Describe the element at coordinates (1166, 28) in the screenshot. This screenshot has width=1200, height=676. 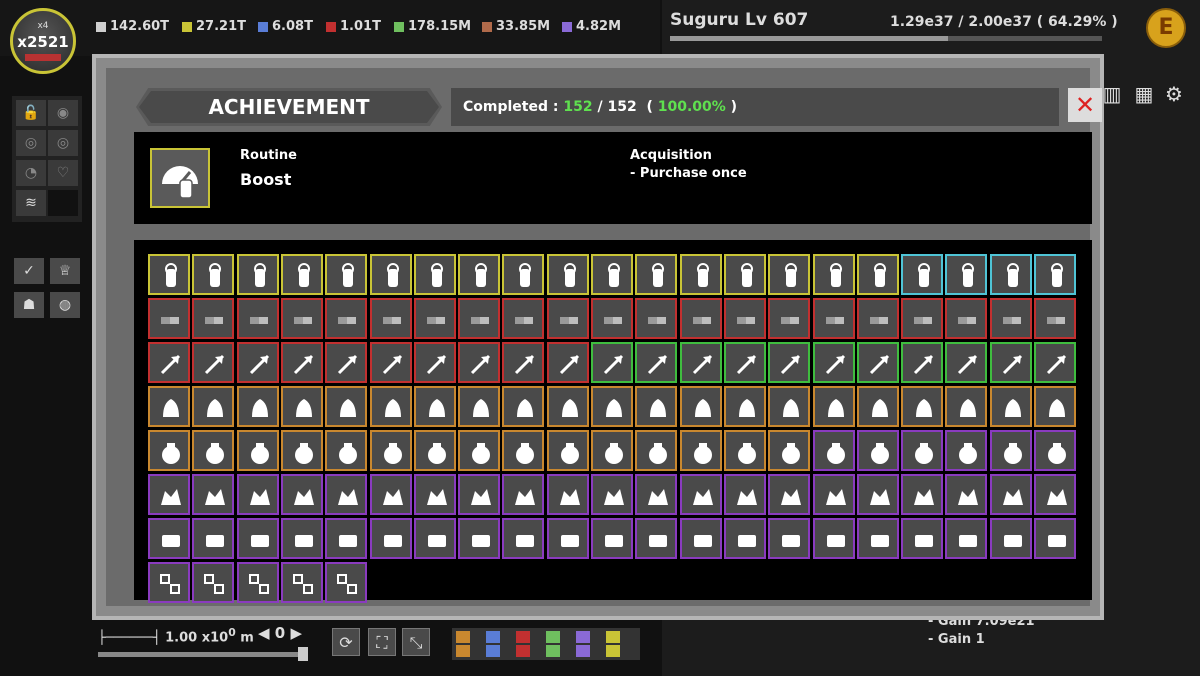
I see `coin-icon: E` at that location.